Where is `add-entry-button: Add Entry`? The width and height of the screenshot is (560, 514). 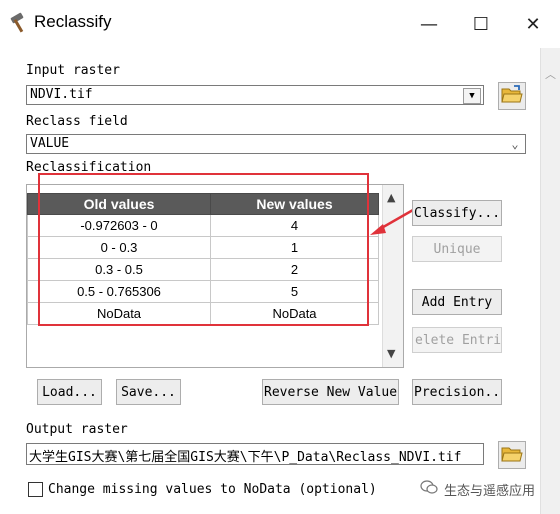
add-entry-button: Add Entry is located at coordinates (457, 302).